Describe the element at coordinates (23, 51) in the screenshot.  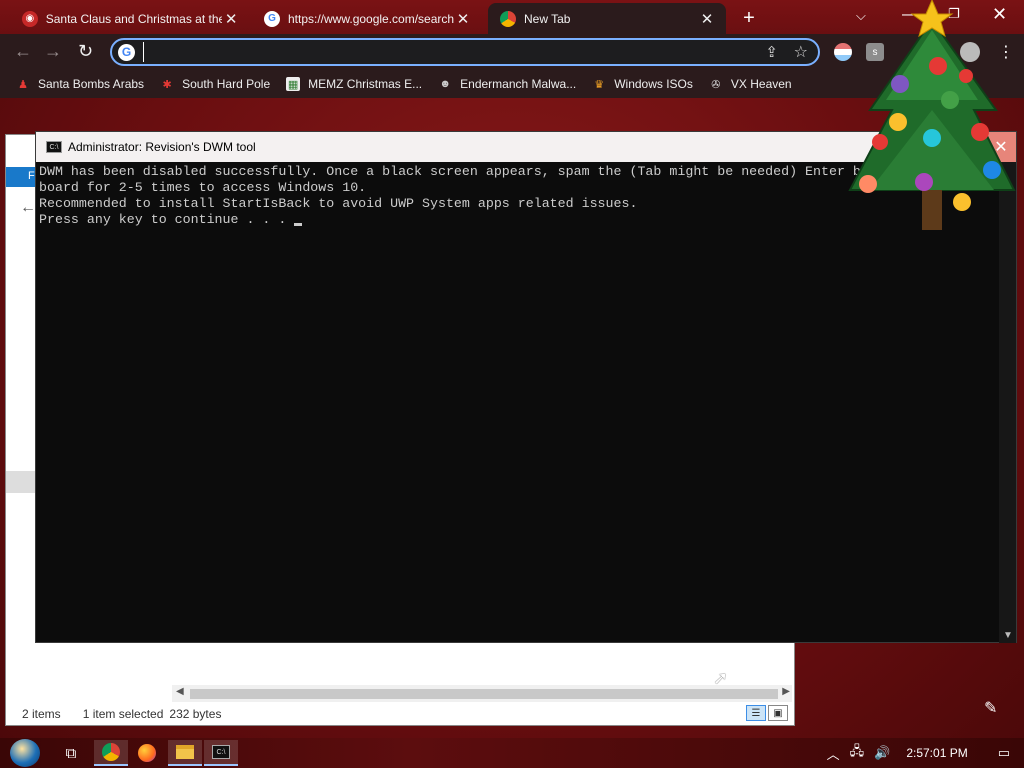
I see `back-arrow-icon: ←` at that location.